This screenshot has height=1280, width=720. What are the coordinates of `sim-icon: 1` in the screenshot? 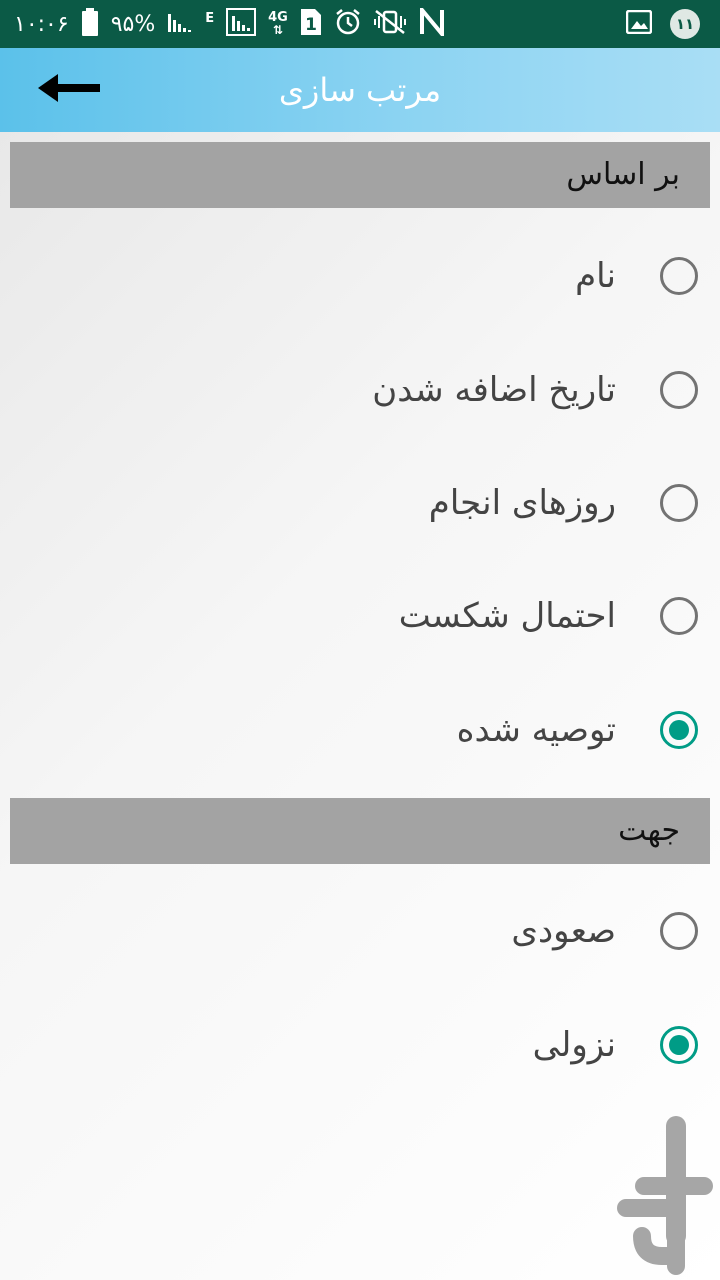 It's located at (311, 24).